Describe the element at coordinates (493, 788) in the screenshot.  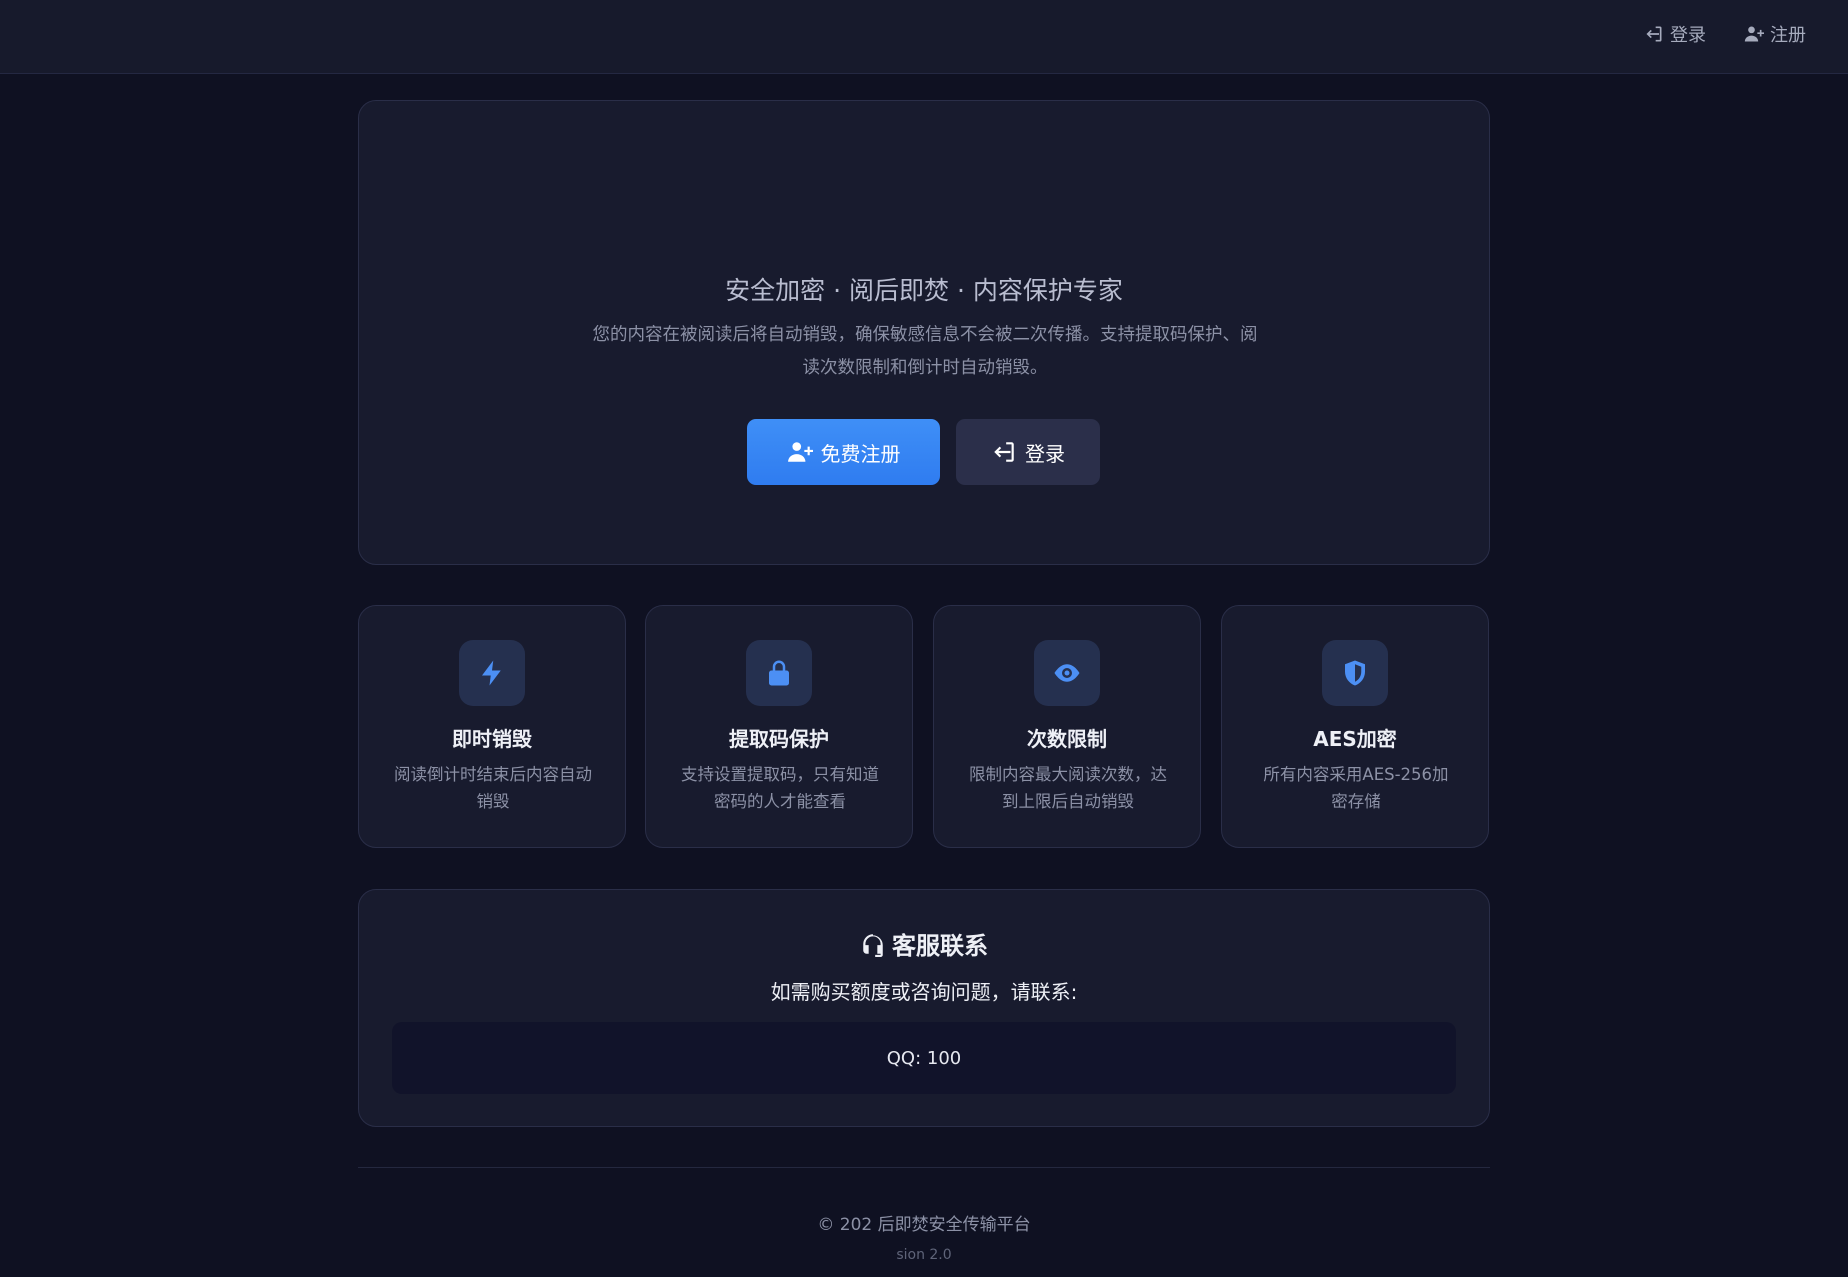
I see `feature-desc: 阅读倒计时结束后内容自动销毁` at that location.